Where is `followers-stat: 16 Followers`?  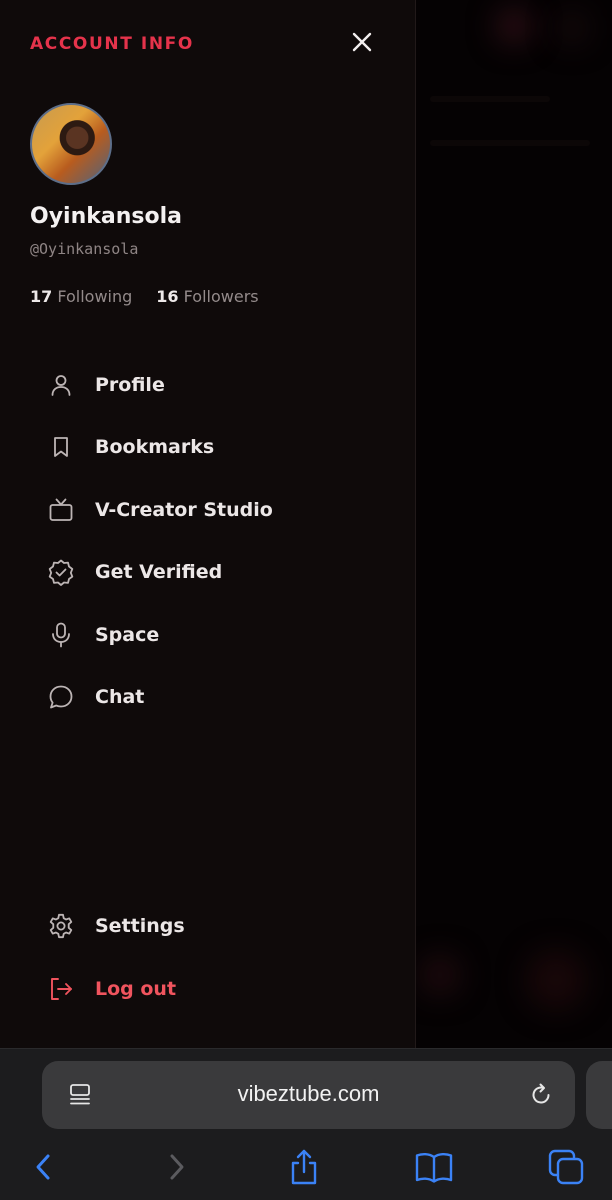 followers-stat: 16 Followers is located at coordinates (207, 296).